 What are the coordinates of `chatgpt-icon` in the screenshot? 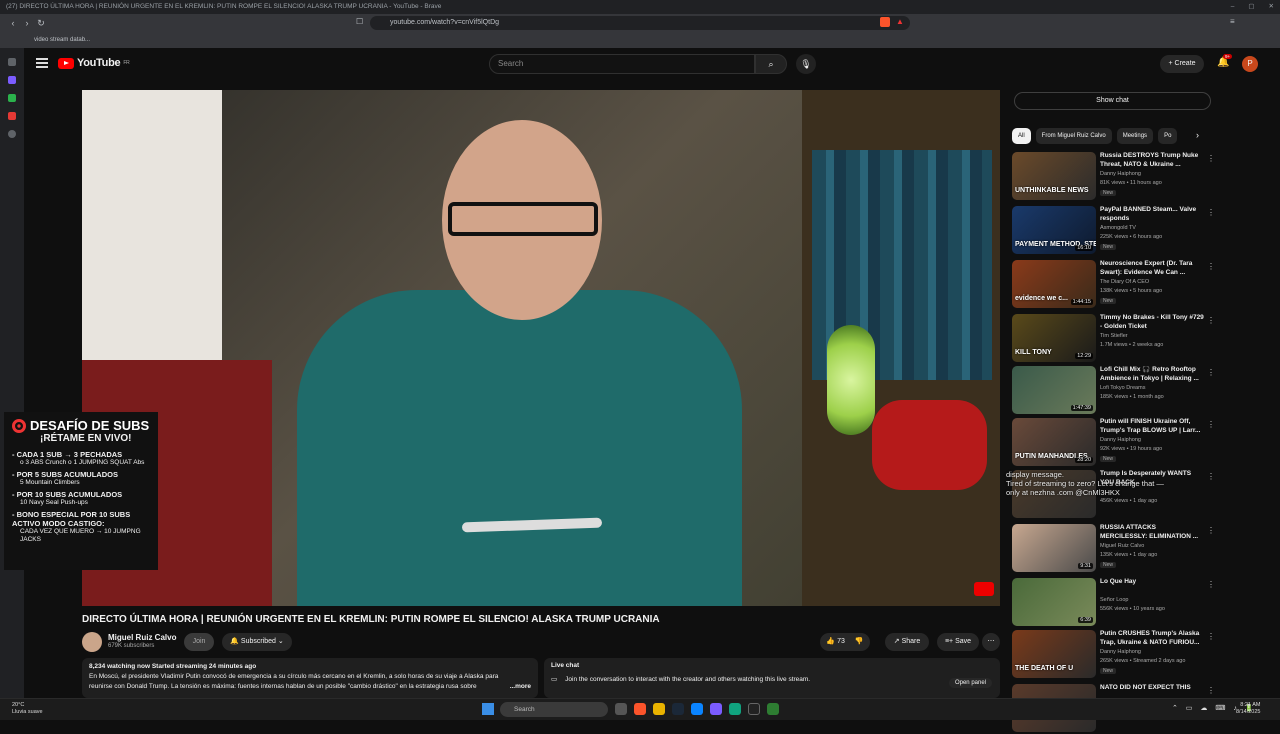 It's located at (735, 709).